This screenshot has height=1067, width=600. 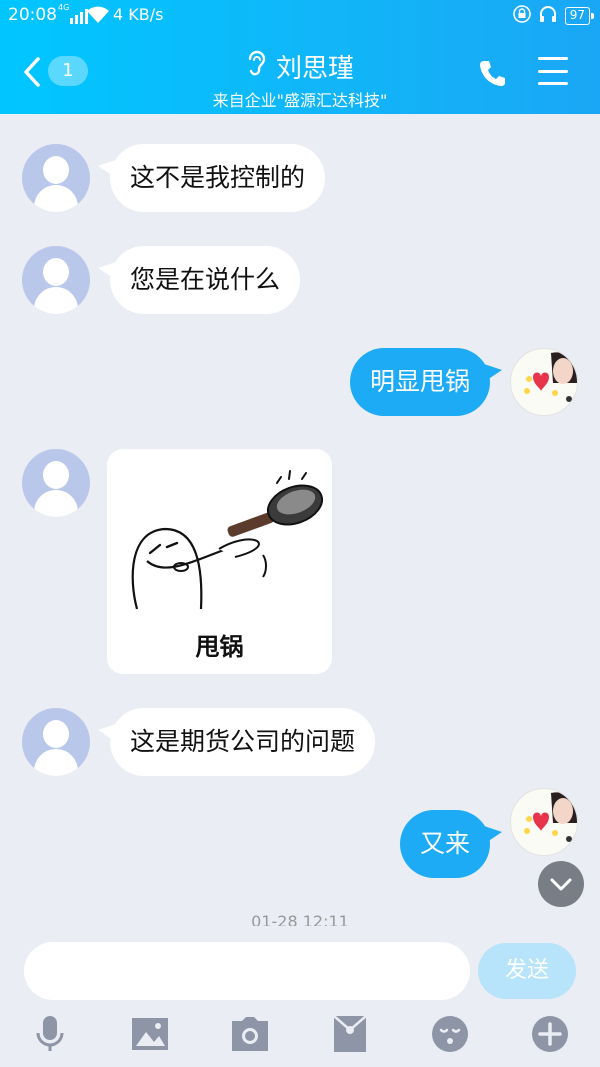 I want to click on chevron-left-icon, so click(x=32, y=72).